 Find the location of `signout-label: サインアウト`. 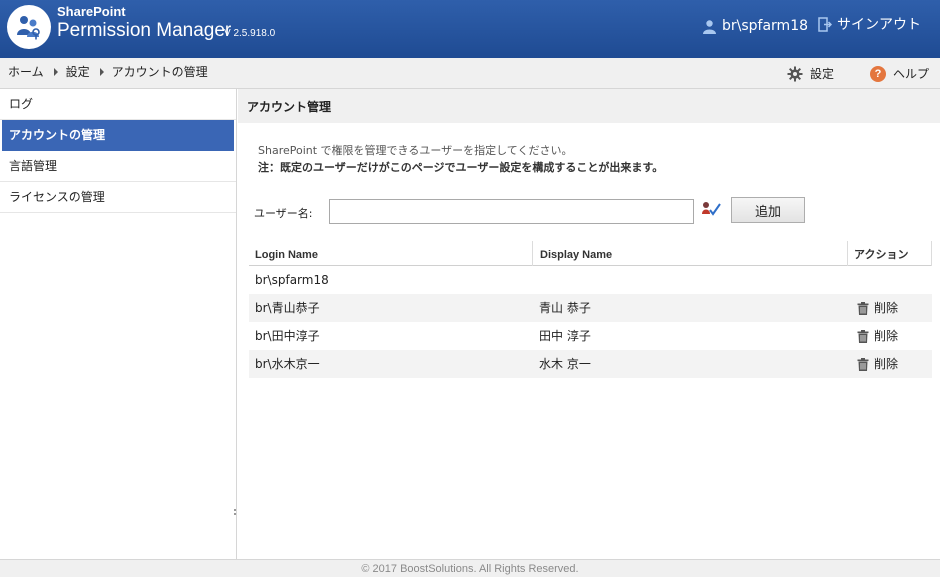

signout-label: サインアウト is located at coordinates (879, 25).